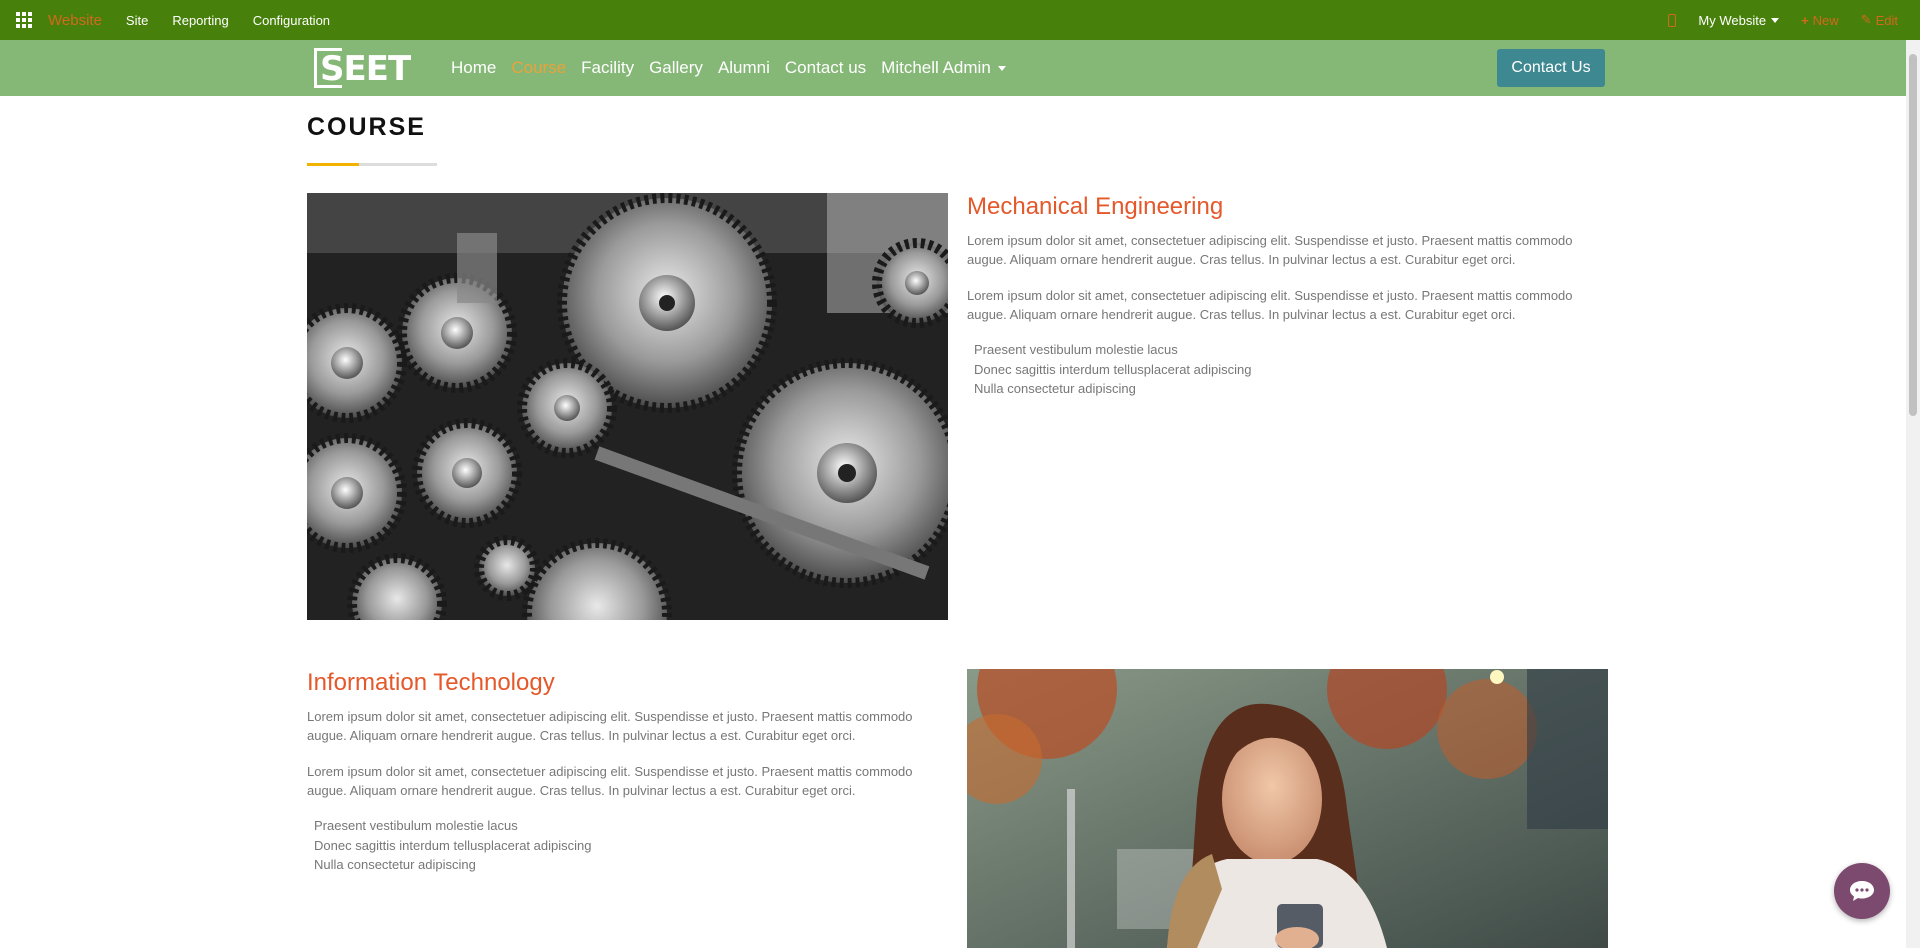  What do you see at coordinates (1095, 206) in the screenshot?
I see `course-title-mechanical: Mechanical Engineering` at bounding box center [1095, 206].